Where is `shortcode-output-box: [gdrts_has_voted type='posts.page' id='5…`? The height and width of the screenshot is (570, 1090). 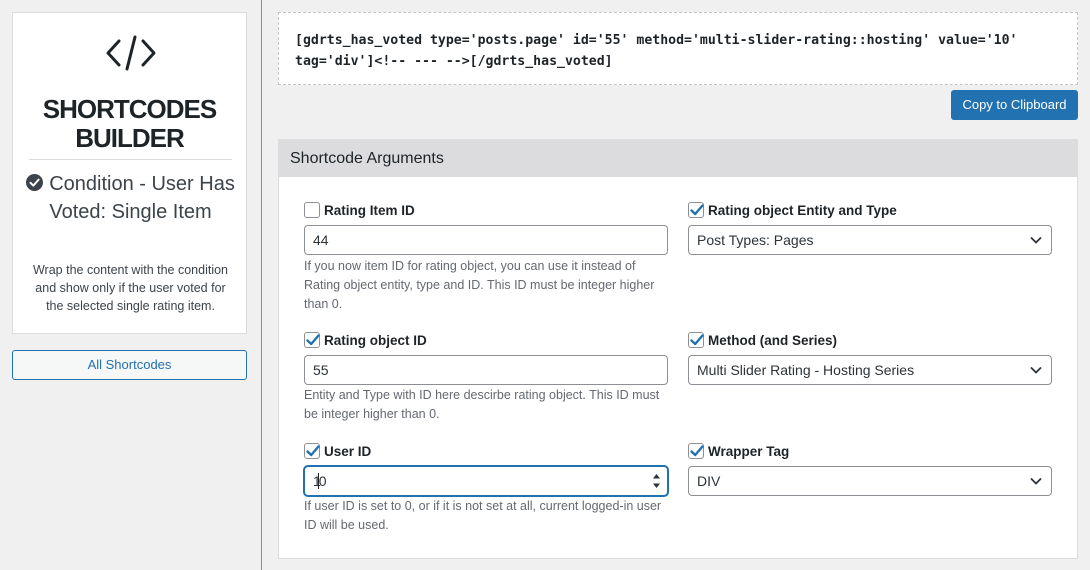
shortcode-output-box: [gdrts_has_voted type='posts.page' id='5… is located at coordinates (678, 48).